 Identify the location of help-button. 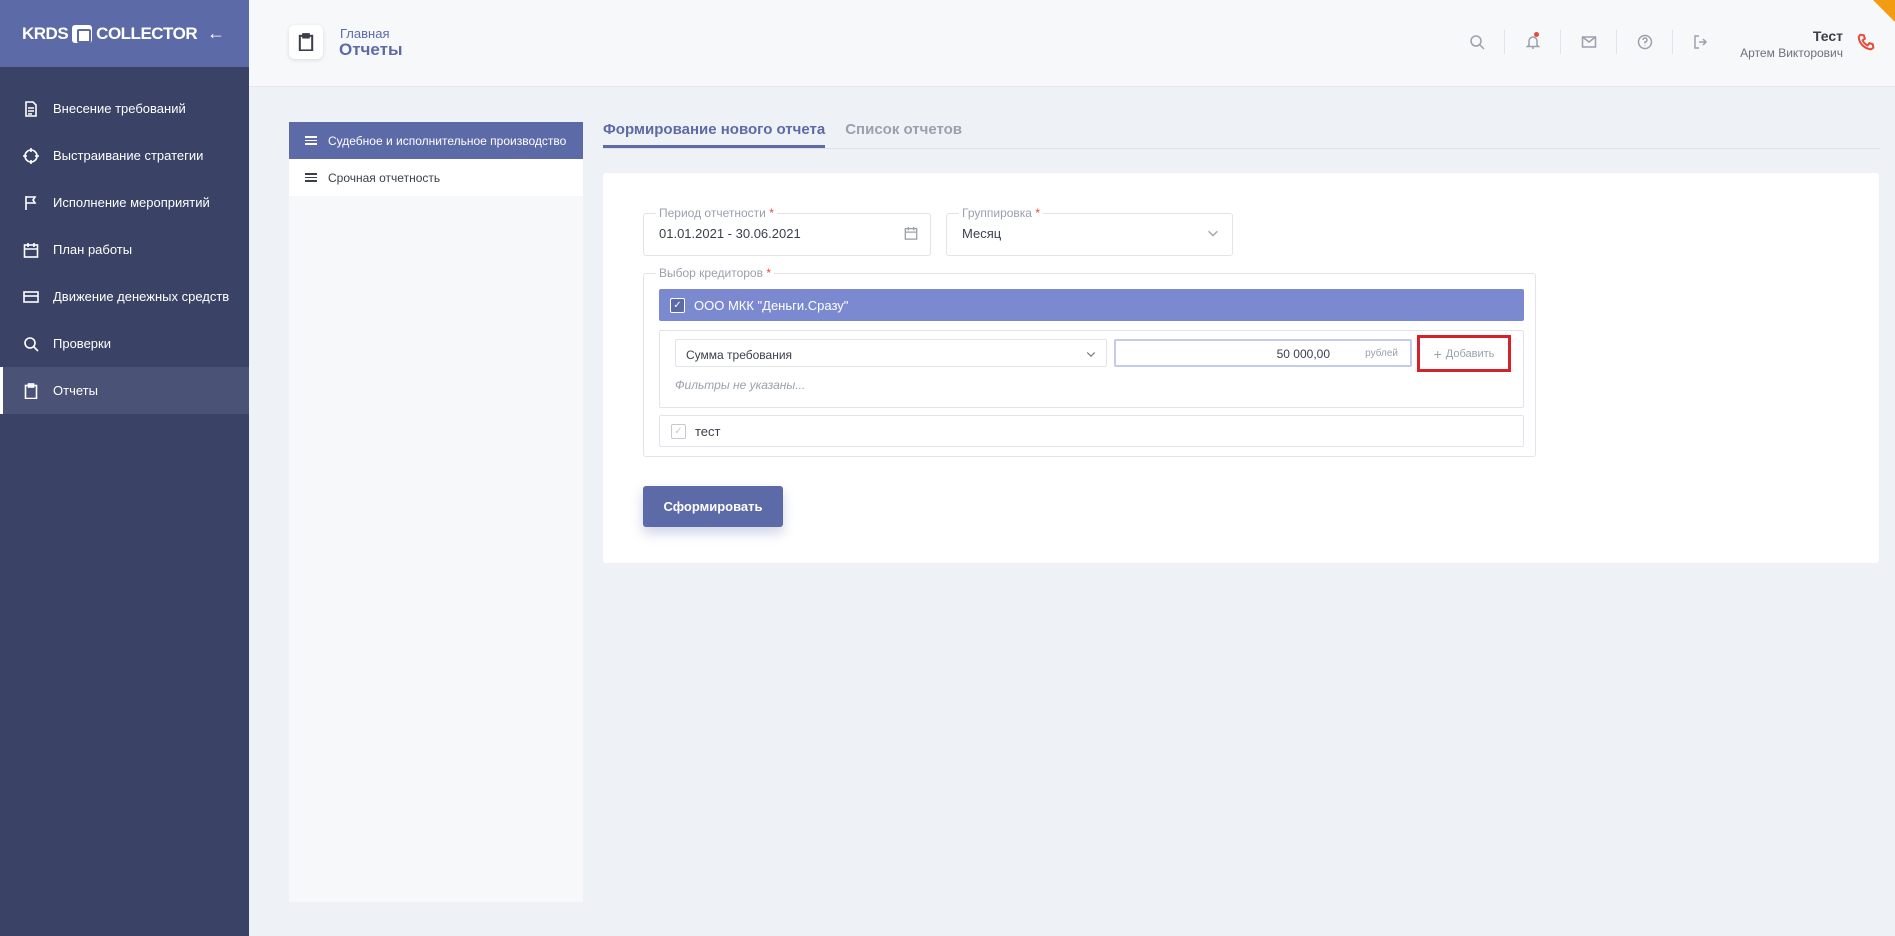
(1645, 42).